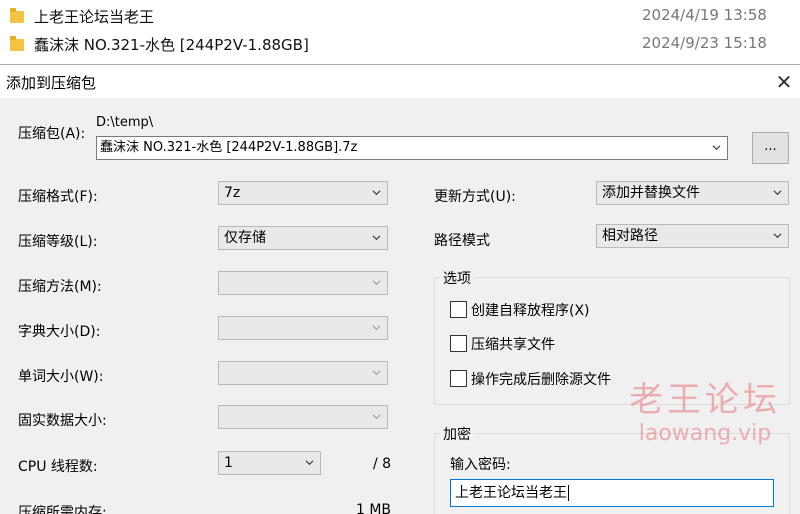 The width and height of the screenshot is (800, 514). I want to click on solid-label: 固实数据大小:, so click(62, 421).